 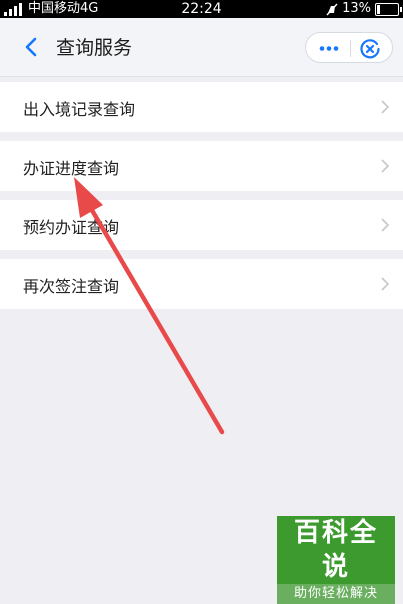 I want to click on menu-item-label: 出入境记录查询, so click(x=79, y=109).